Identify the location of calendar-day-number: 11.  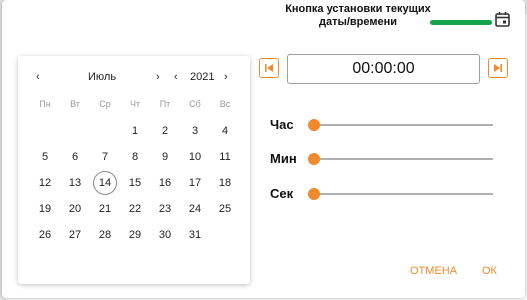
(225, 157).